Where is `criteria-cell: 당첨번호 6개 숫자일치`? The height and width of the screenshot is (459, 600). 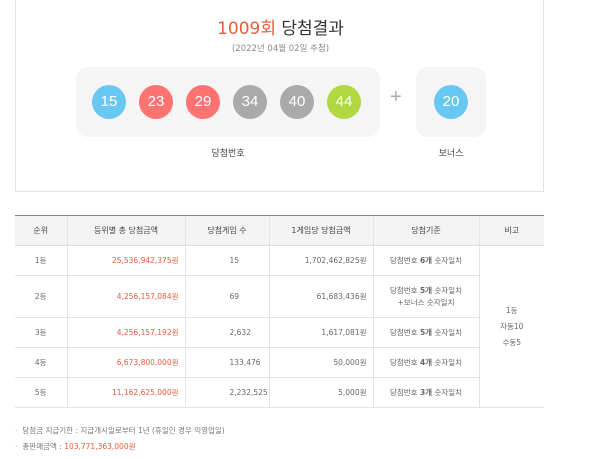 criteria-cell: 당첨번호 6개 숫자일치 is located at coordinates (425, 260).